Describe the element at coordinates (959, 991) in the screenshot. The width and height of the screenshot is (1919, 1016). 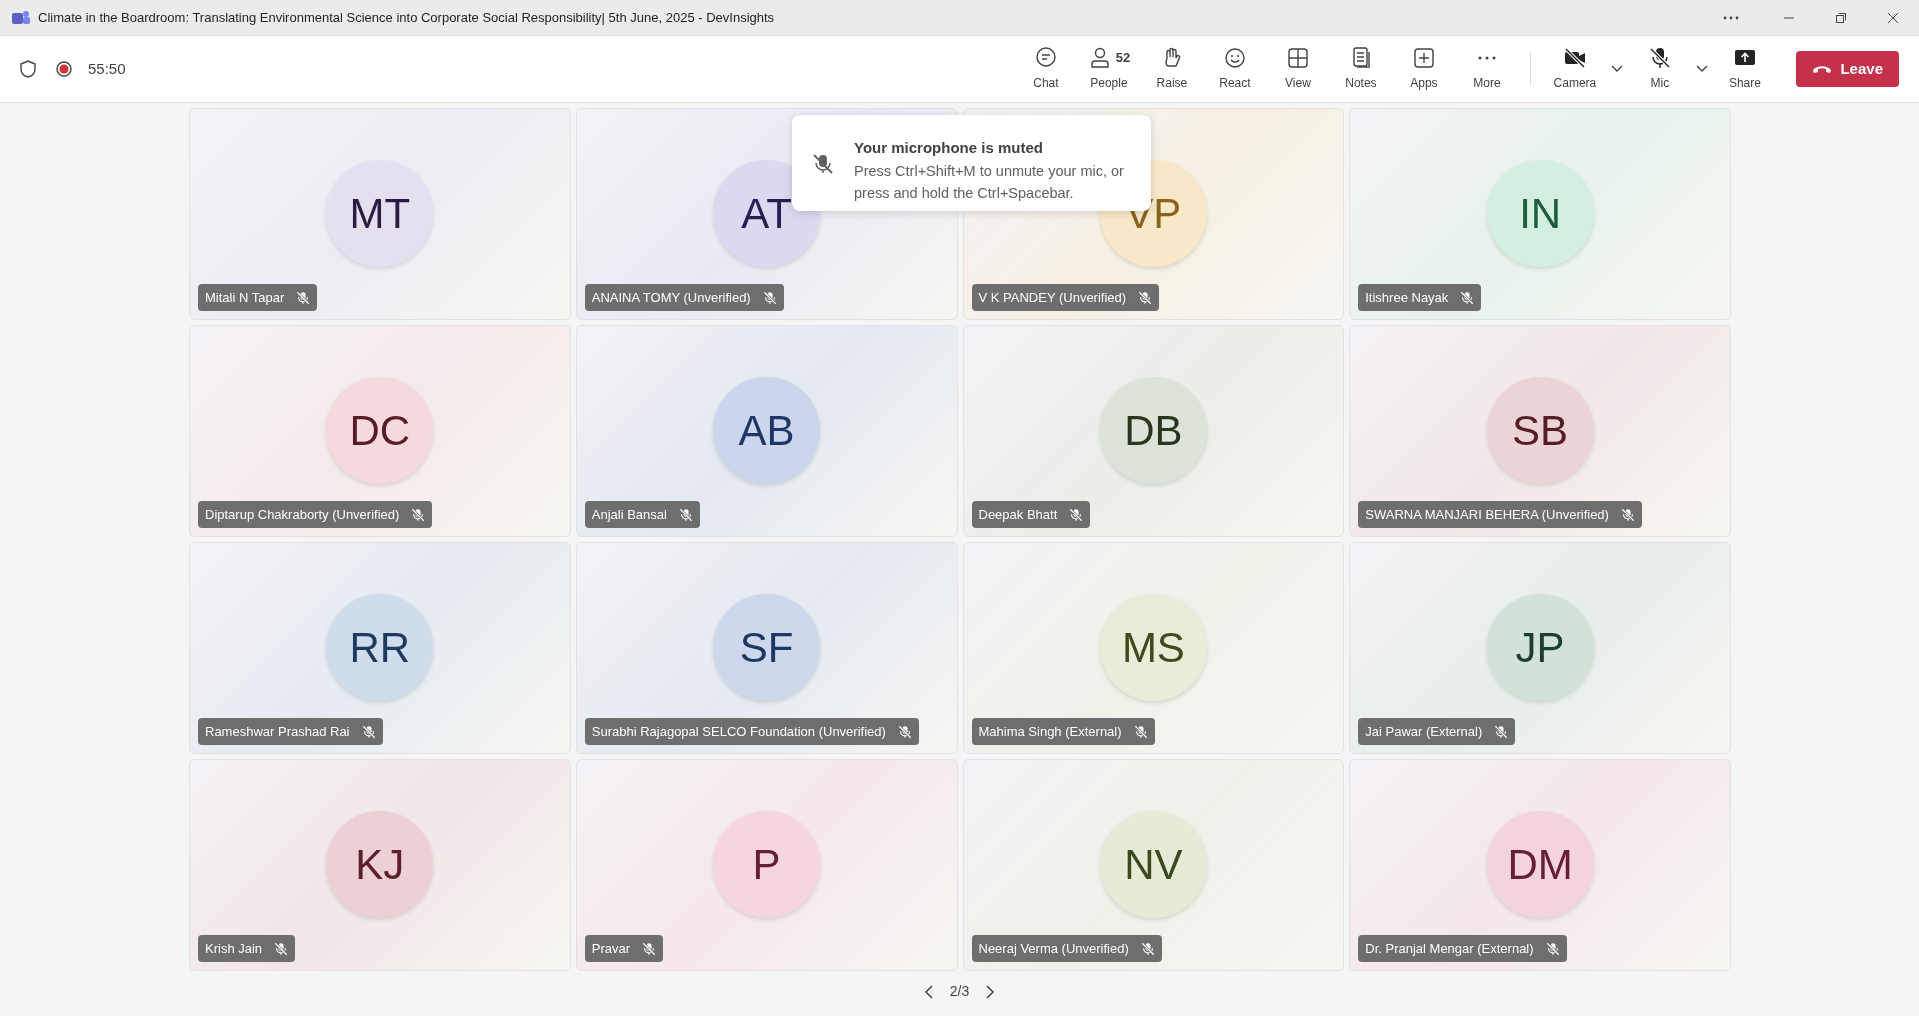
I see `page-indicator: 2/3` at that location.